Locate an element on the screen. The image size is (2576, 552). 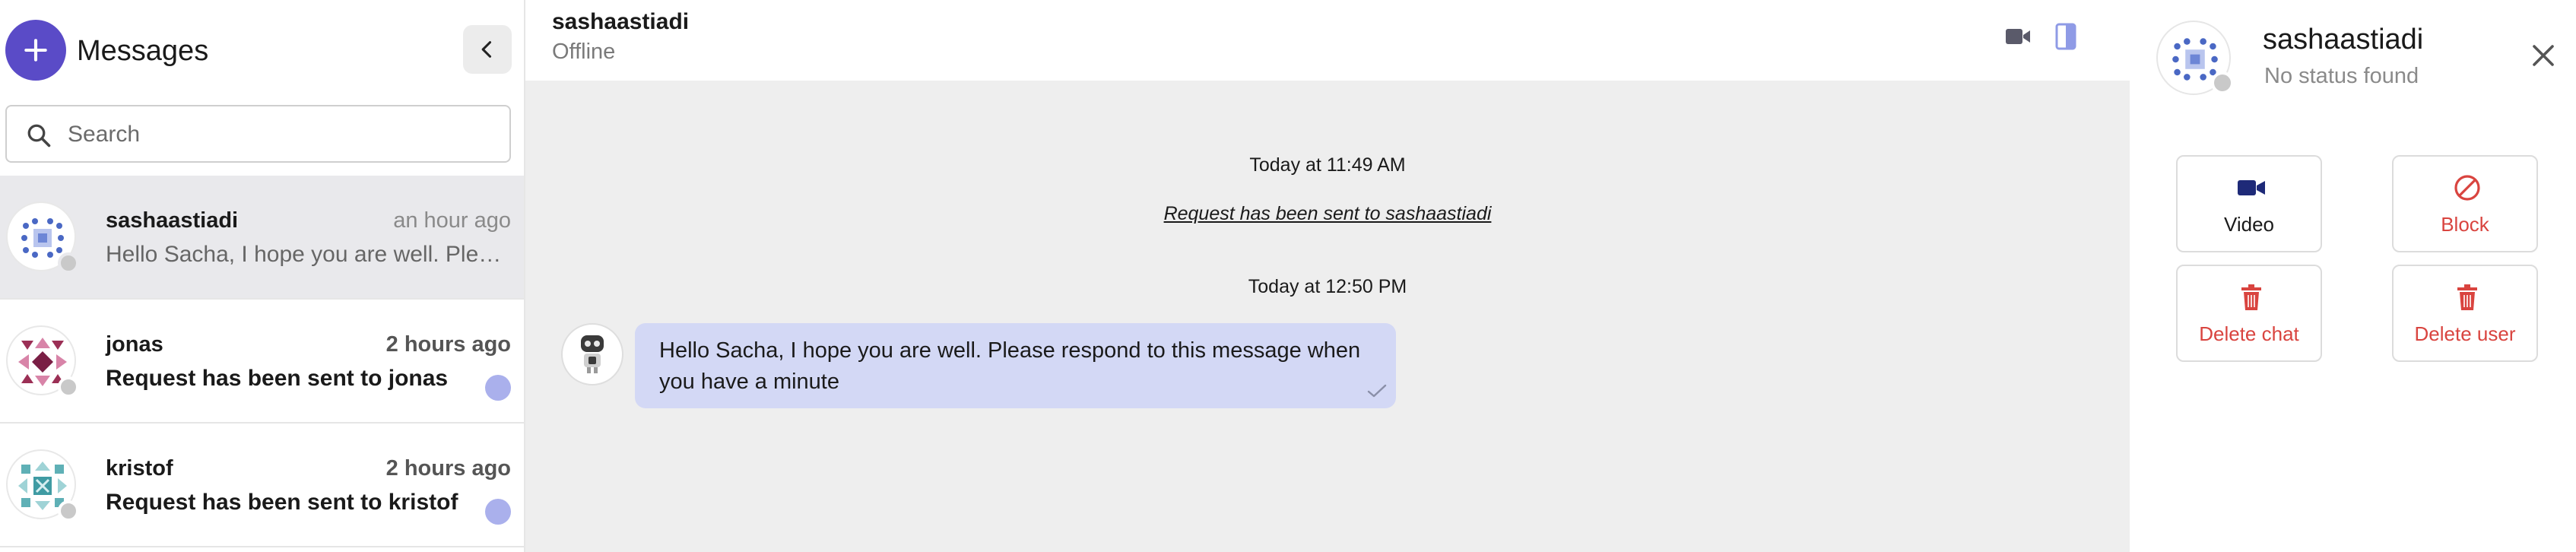
profile-name: sashaastiadi is located at coordinates (2344, 40).